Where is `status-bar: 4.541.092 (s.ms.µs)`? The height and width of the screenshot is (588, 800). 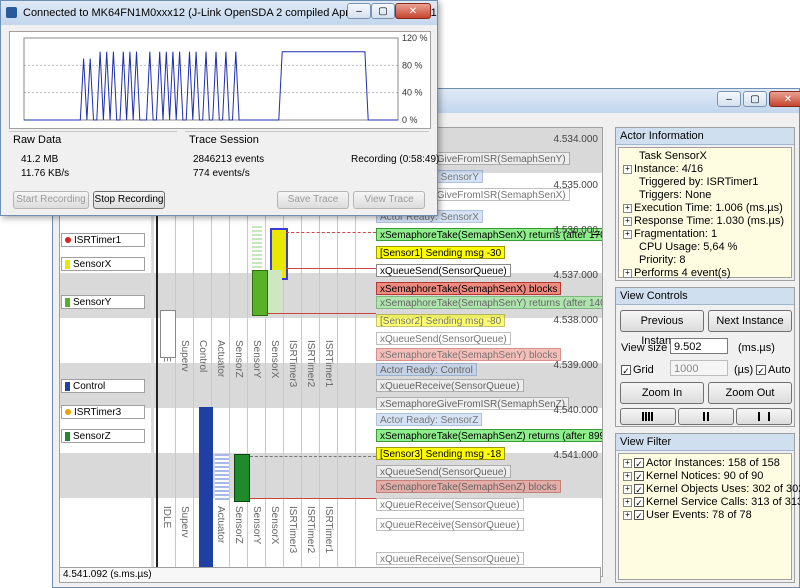 status-bar: 4.541.092 (s.ms.µs) is located at coordinates (330, 575).